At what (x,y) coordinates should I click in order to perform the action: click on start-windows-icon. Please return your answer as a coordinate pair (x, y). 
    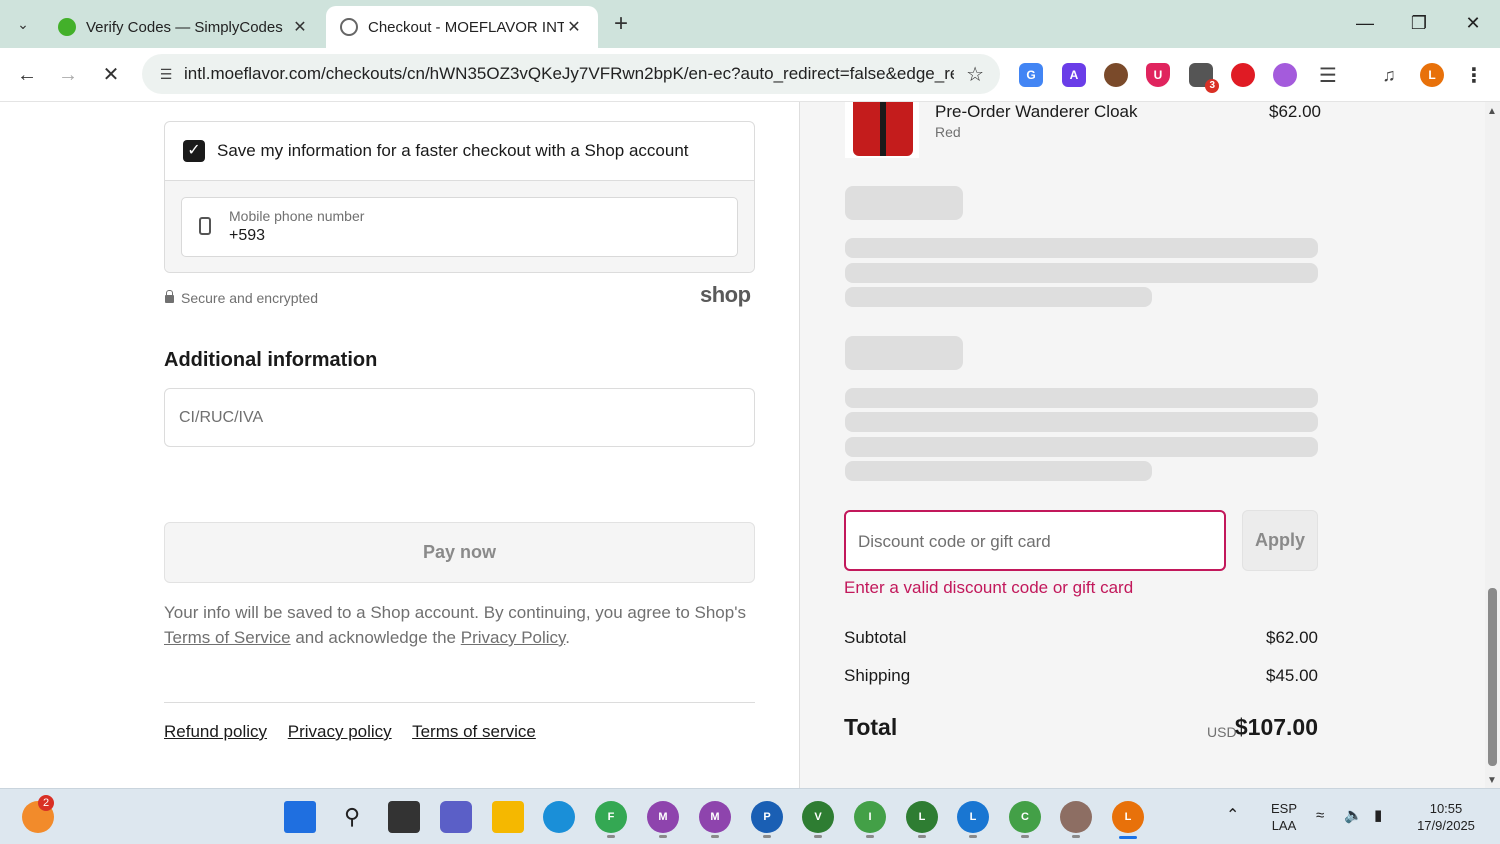
    Looking at the image, I should click on (300, 817).